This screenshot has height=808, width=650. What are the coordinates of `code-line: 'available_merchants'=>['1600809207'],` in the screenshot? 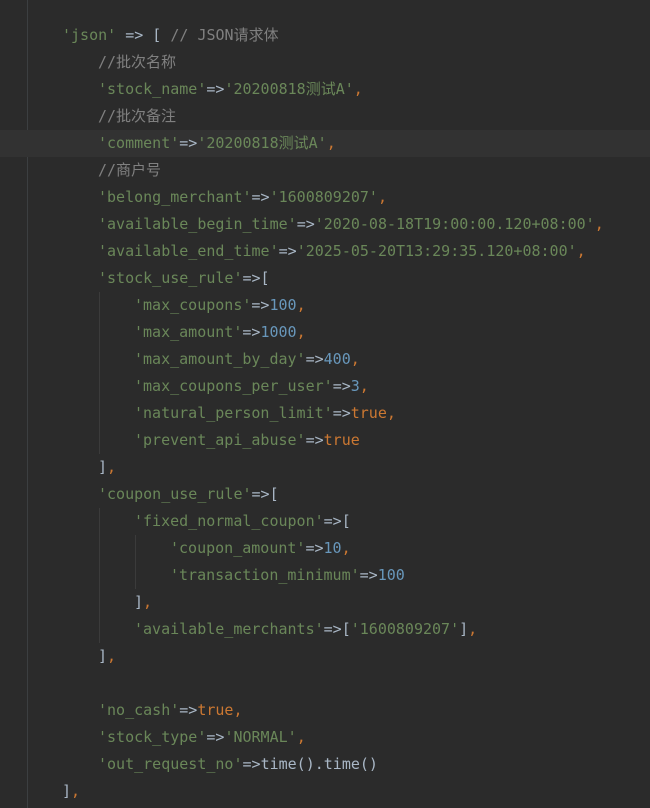 It's located at (325, 629).